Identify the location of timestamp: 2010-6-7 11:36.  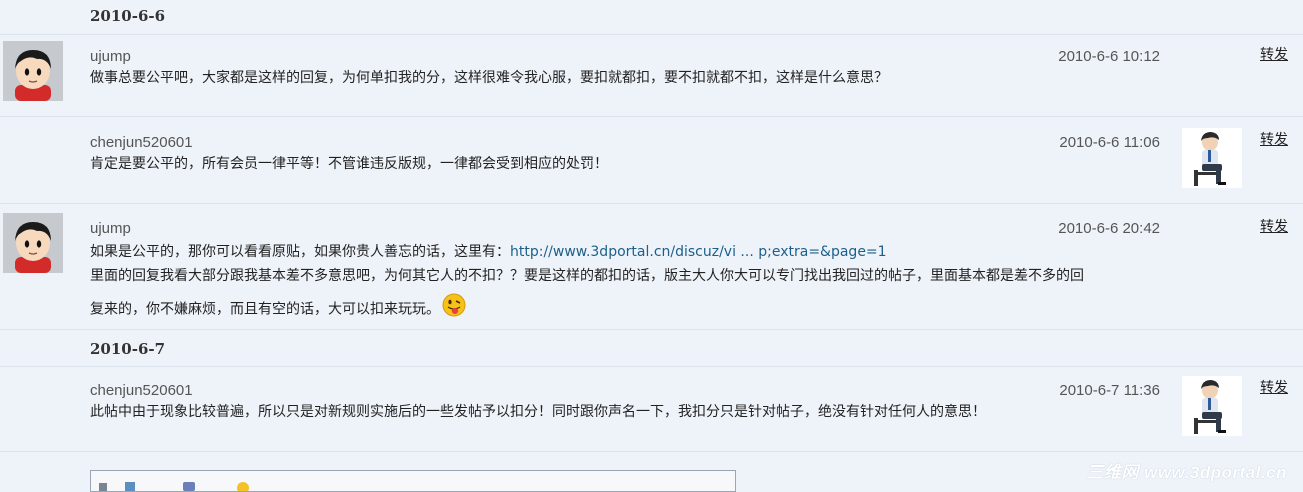
(1109, 390).